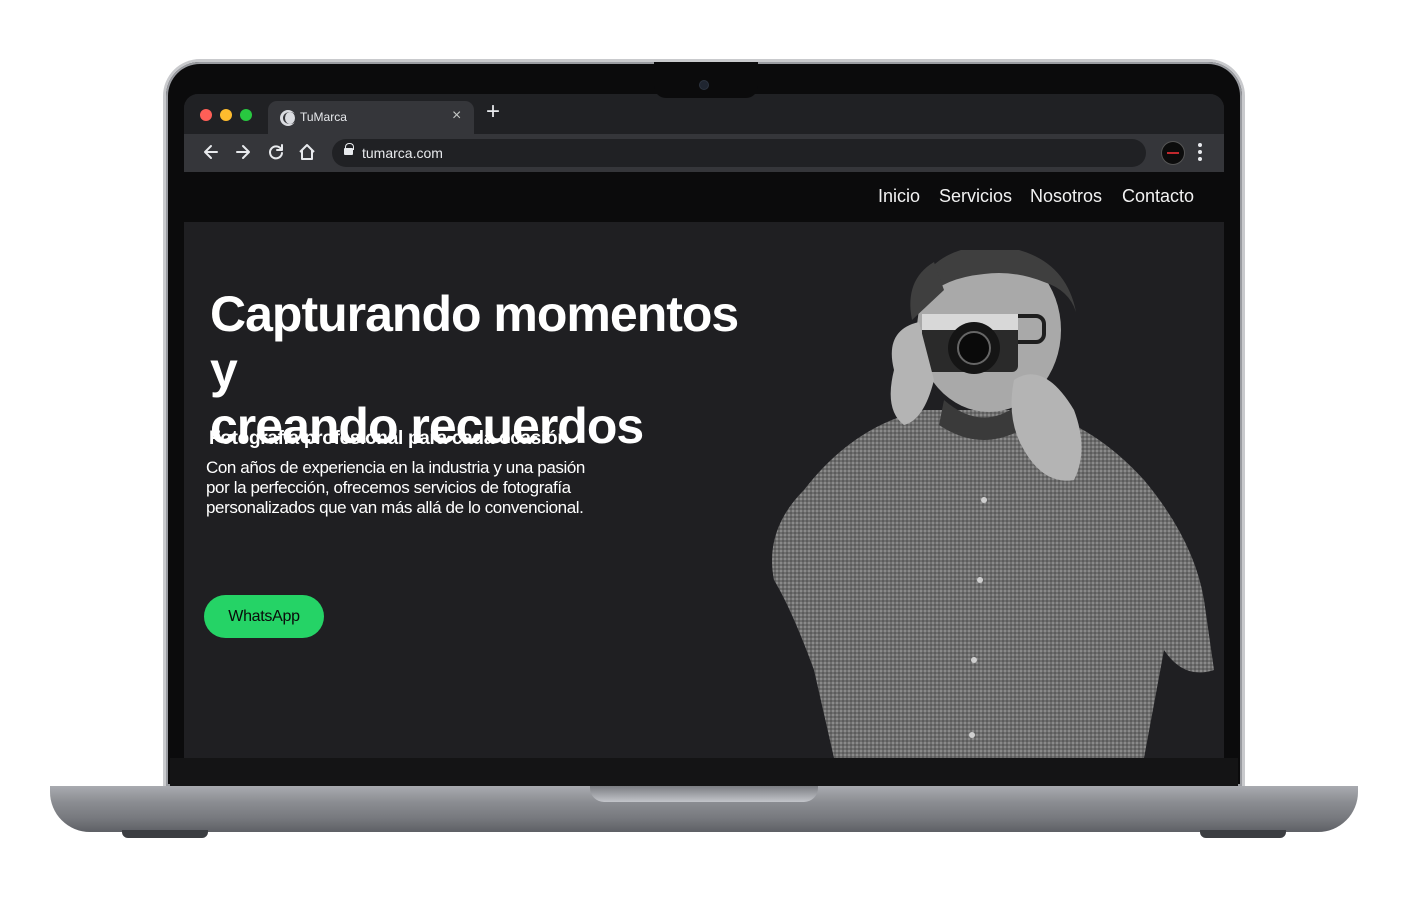 Image resolution: width=1407 pixels, height=923 pixels. I want to click on tab-title: TuMarca, so click(323, 117).